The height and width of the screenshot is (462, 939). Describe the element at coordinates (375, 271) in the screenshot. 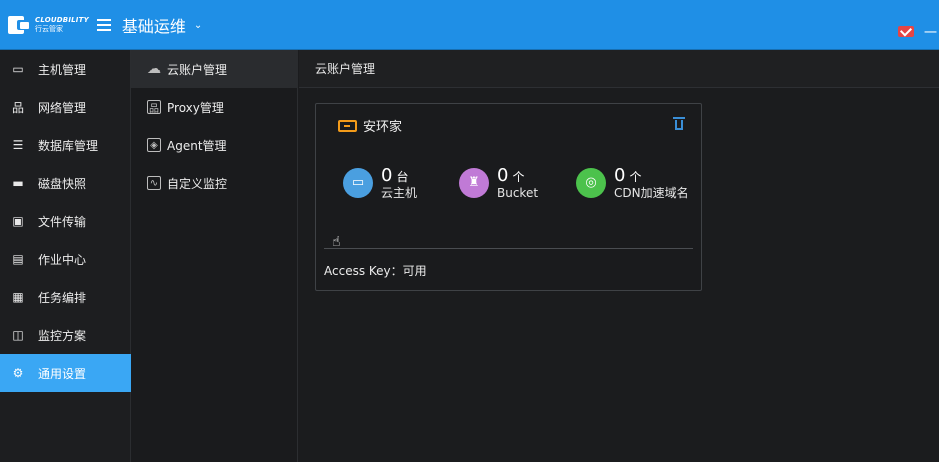

I see `access-key-status: Access Key：可用` at that location.